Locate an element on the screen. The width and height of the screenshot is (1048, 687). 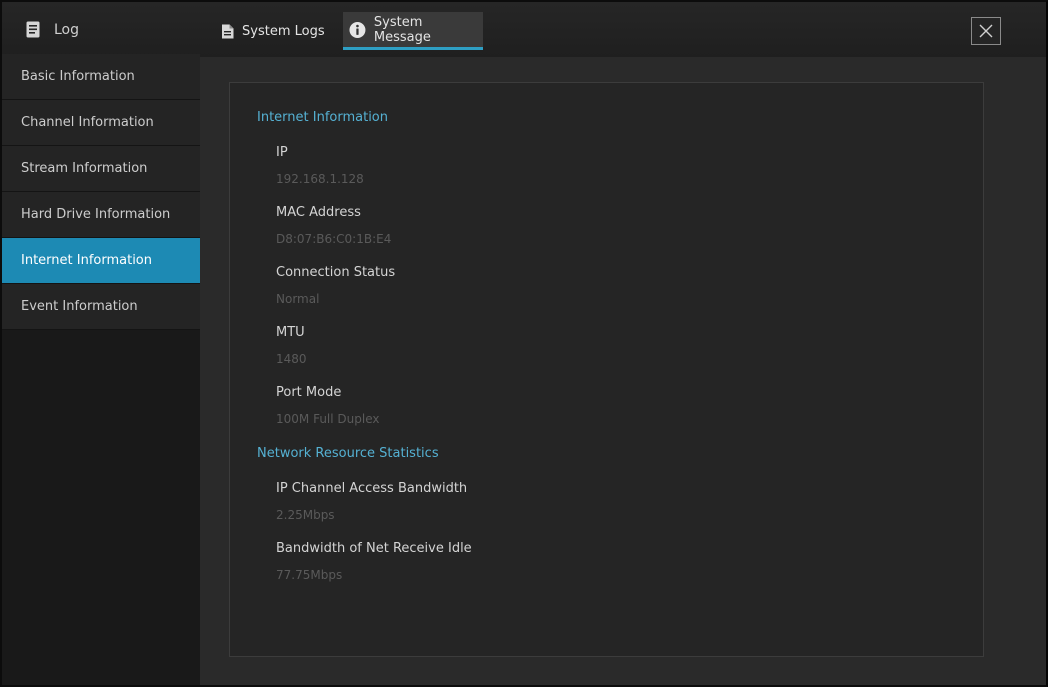
sidebar-item-internet-information: Internet Information is located at coordinates (101, 261).